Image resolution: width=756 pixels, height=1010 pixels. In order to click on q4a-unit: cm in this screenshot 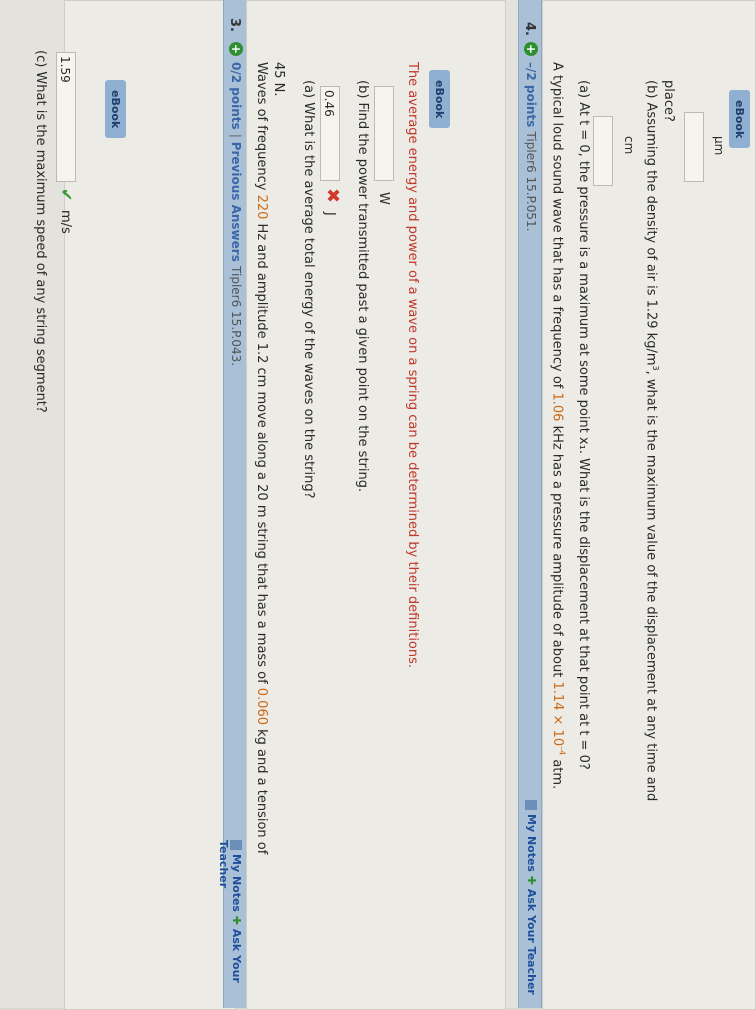, I will do `click(629, 145)`.